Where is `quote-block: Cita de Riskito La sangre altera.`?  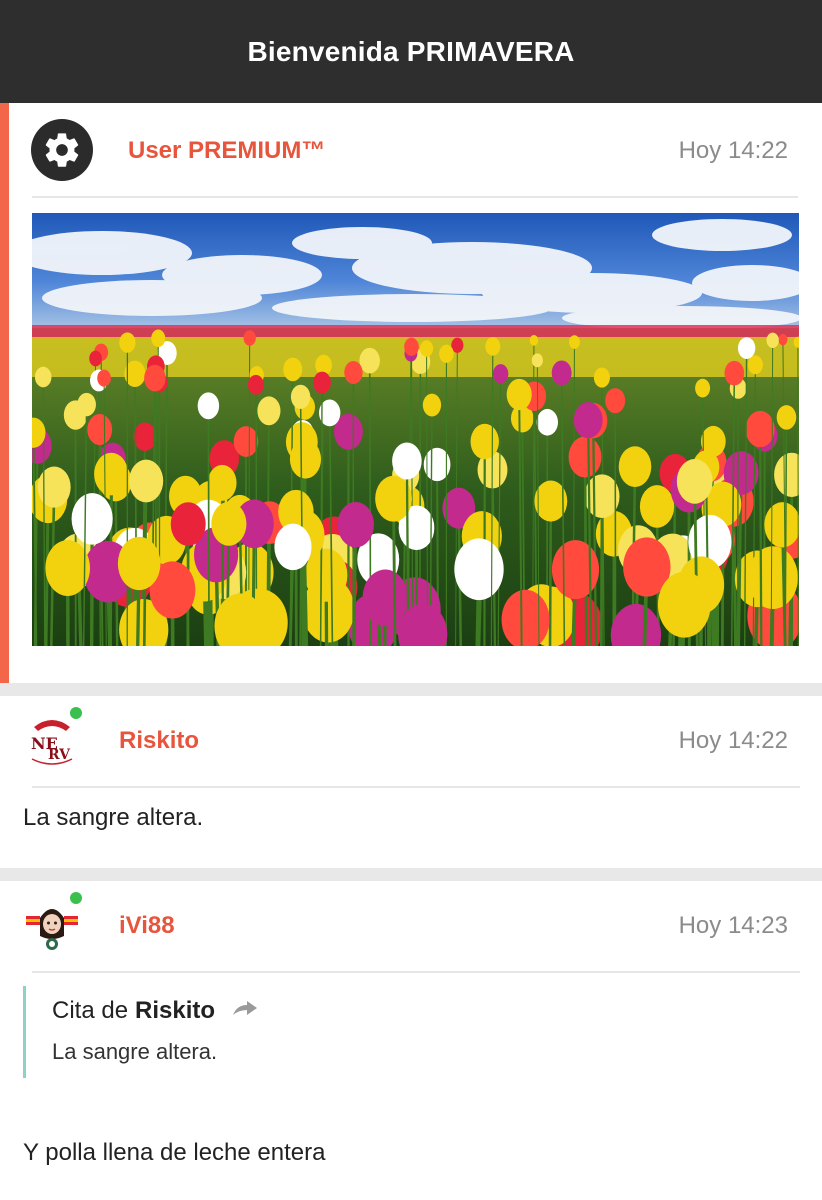
quote-block: Cita de Riskito La sangre altera. is located at coordinates (173, 1032).